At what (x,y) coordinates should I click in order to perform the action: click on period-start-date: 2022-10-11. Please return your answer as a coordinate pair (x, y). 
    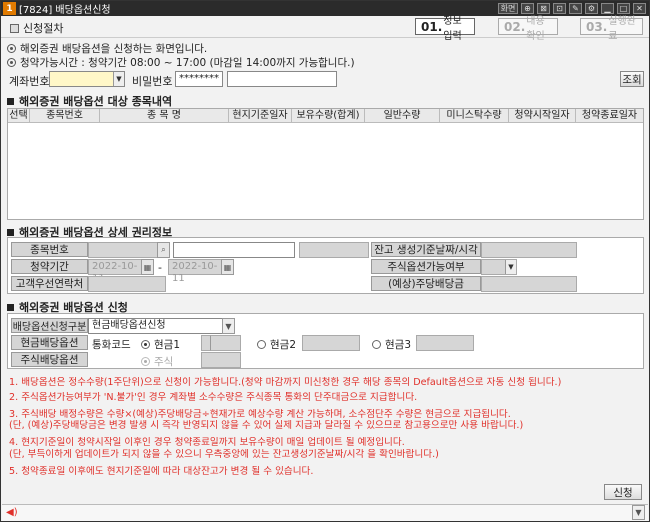
    Looking at the image, I should click on (115, 271).